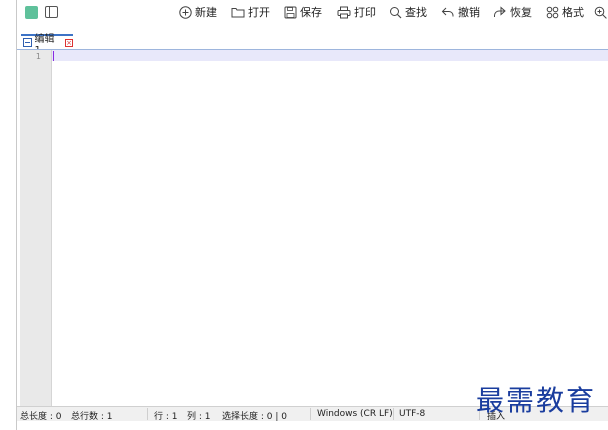  I want to click on text-caret, so click(53, 56).